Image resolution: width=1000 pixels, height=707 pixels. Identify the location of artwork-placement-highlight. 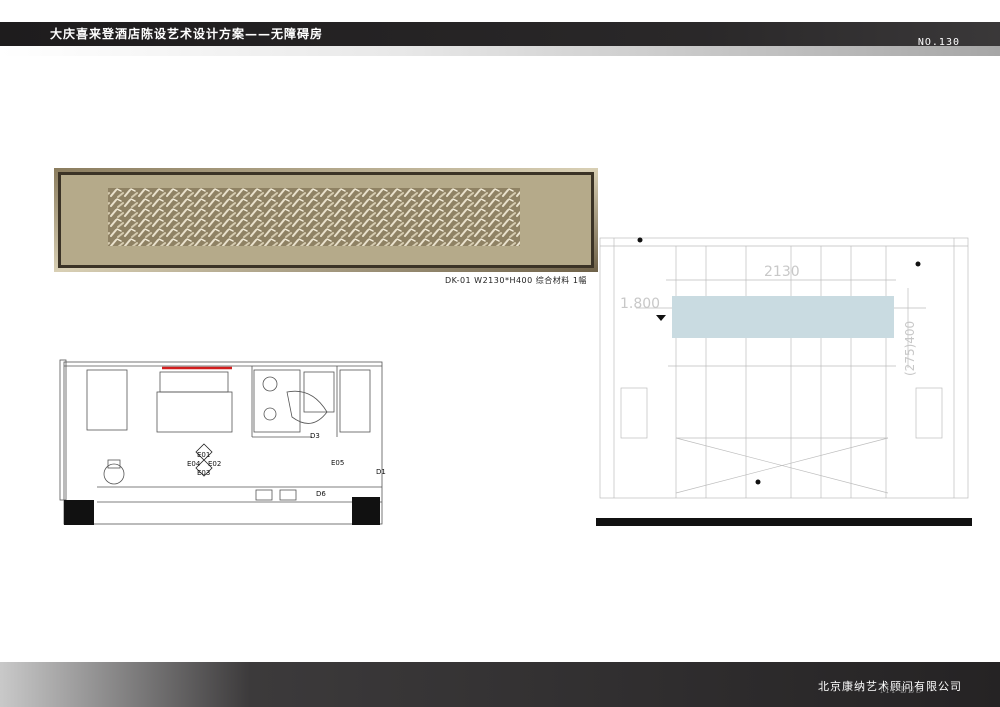
(783, 317).